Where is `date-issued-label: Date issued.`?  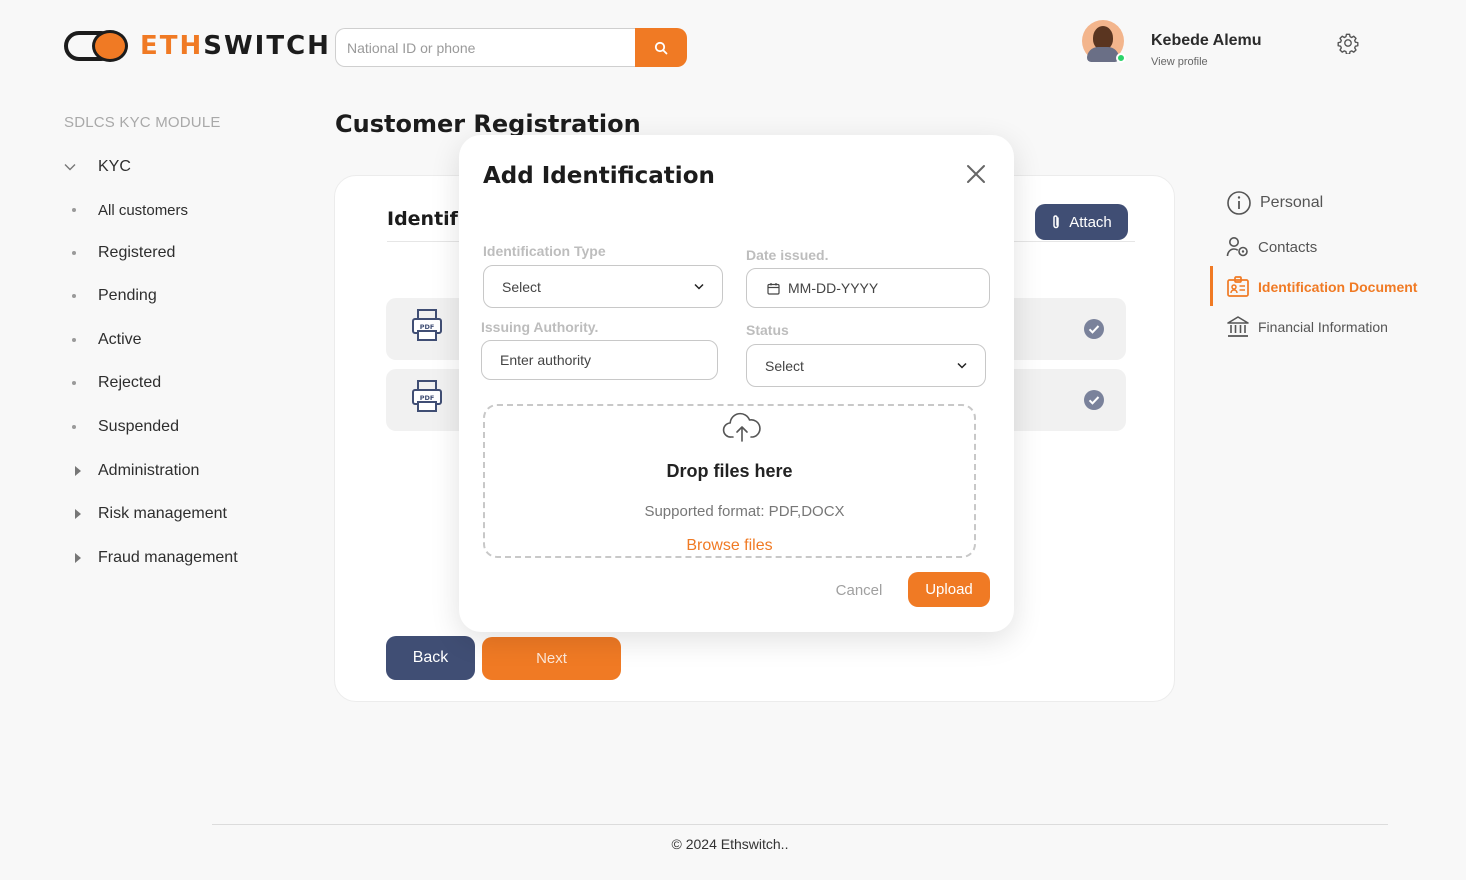
date-issued-label: Date issued. is located at coordinates (787, 255).